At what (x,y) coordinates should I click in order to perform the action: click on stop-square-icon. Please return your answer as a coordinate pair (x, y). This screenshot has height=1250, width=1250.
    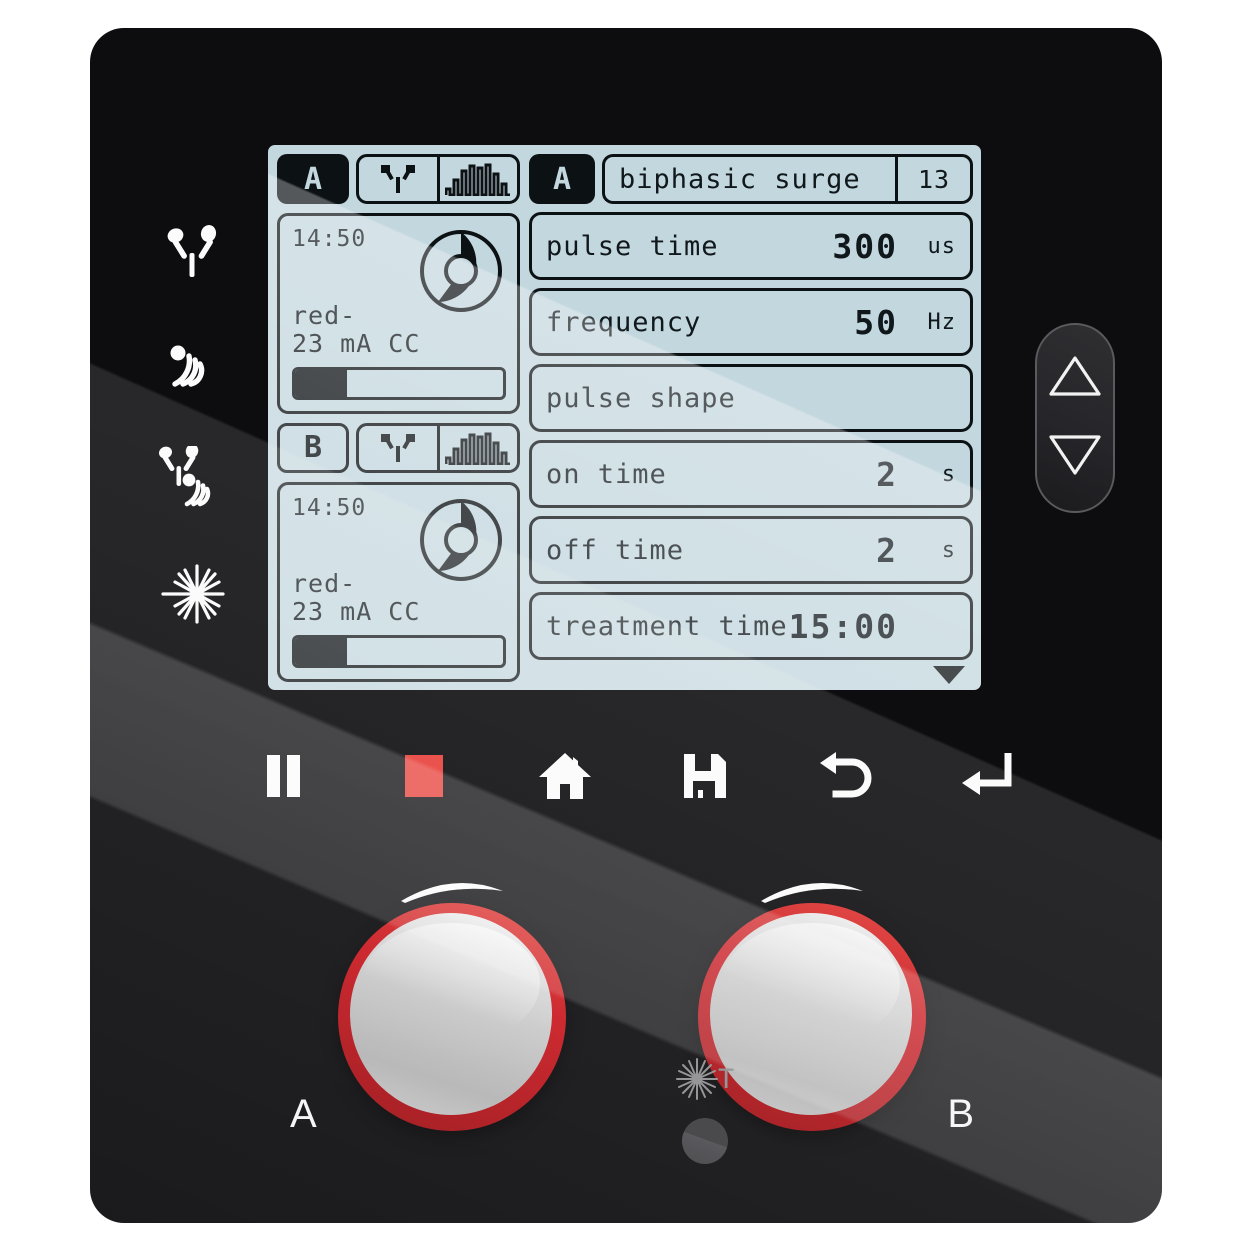
    Looking at the image, I should click on (424, 778).